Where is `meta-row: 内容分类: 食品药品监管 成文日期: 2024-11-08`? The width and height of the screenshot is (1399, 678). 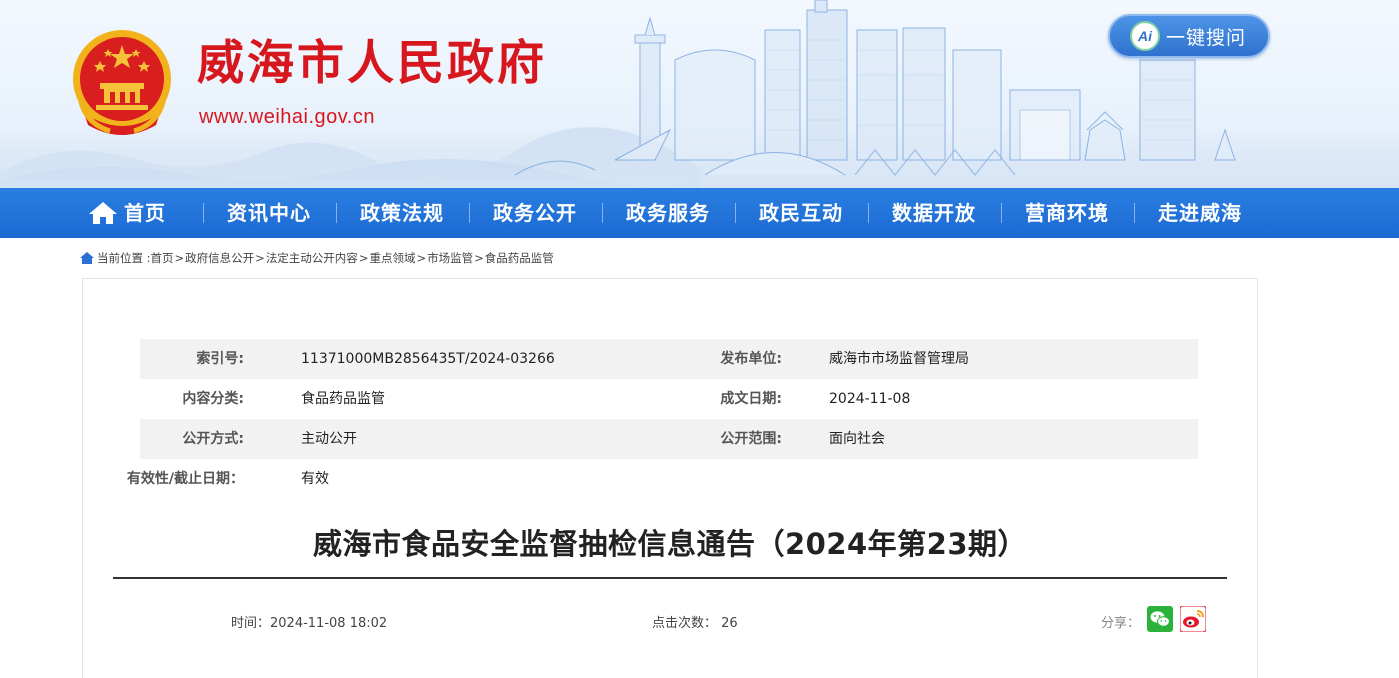 meta-row: 内容分类: 食品药品监管 成文日期: 2024-11-08 is located at coordinates (669, 399).